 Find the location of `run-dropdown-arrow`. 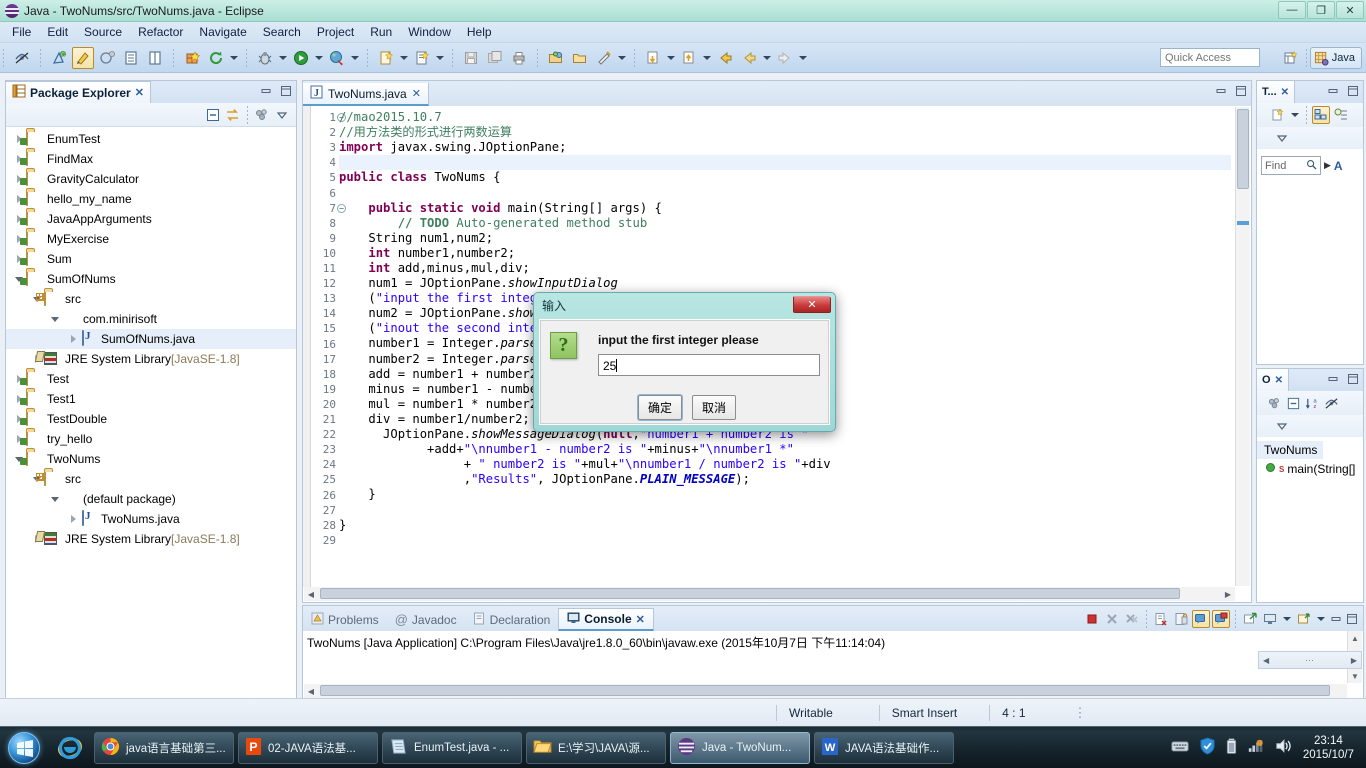

run-dropdown-arrow is located at coordinates (319, 58).